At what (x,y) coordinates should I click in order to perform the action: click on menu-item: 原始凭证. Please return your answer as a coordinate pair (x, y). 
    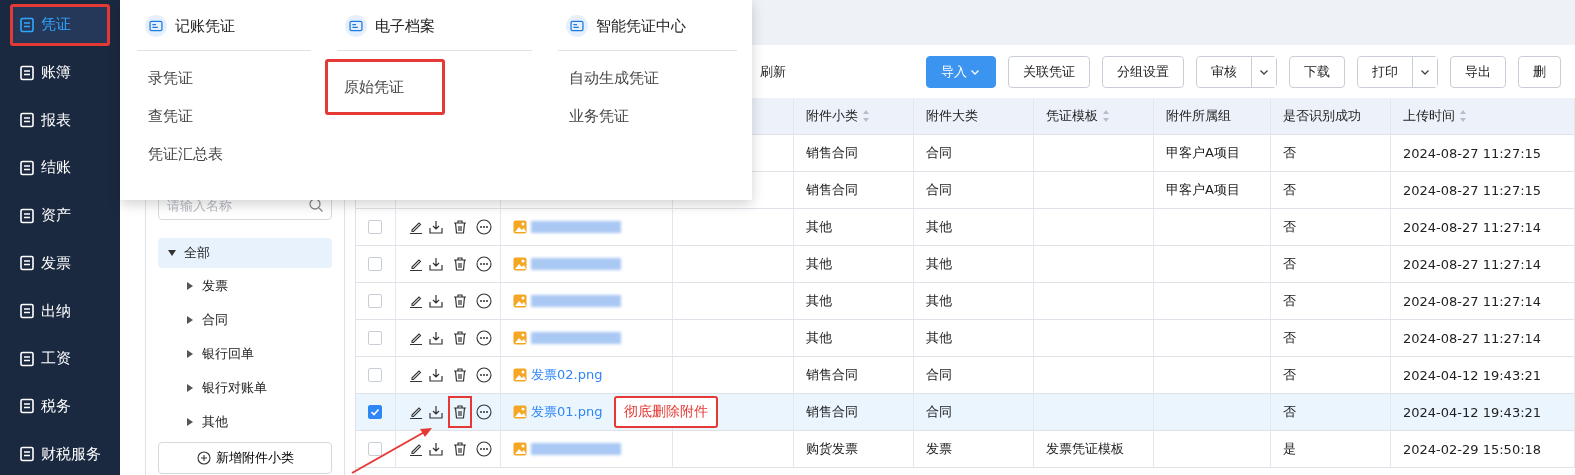
    Looking at the image, I should click on (384, 87).